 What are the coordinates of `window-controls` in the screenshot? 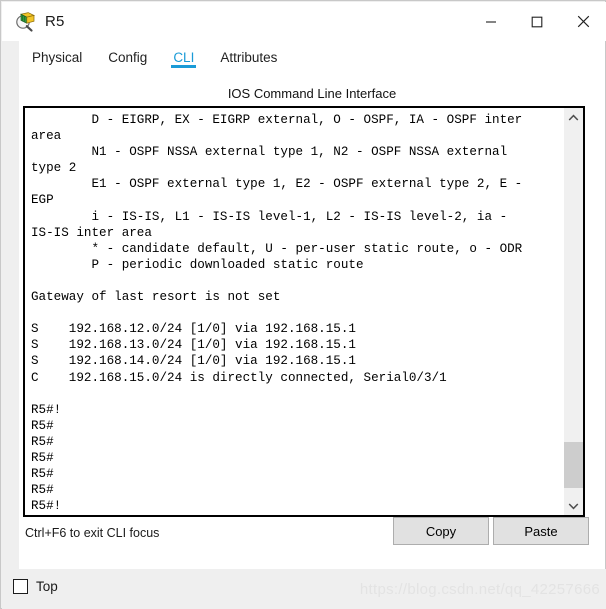 It's located at (537, 21).